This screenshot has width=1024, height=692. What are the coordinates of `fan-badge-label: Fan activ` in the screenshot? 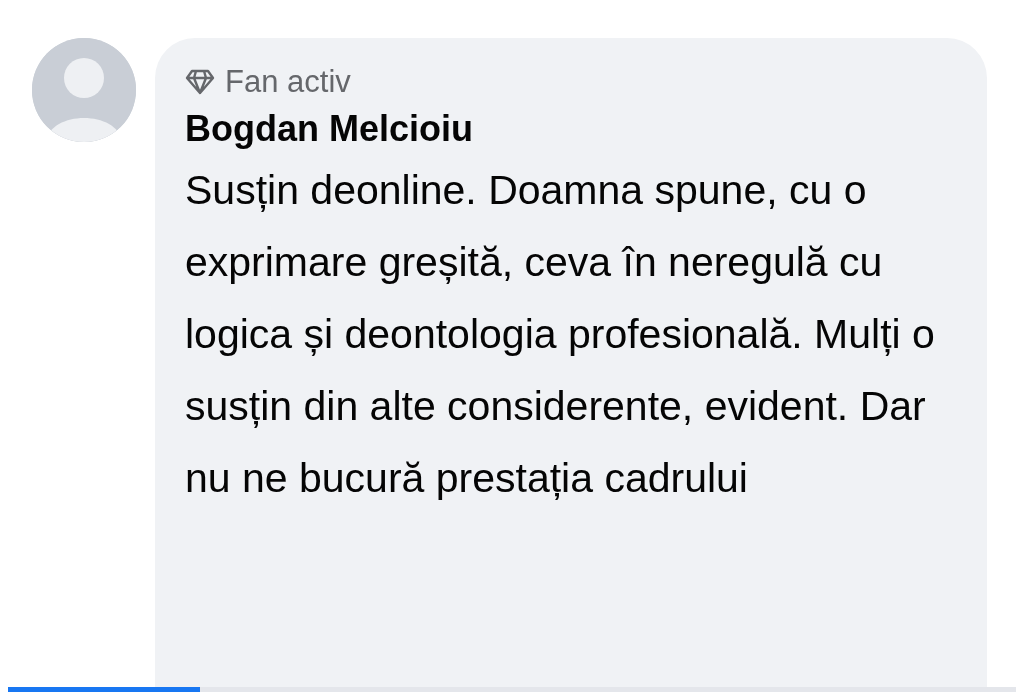 It's located at (288, 82).